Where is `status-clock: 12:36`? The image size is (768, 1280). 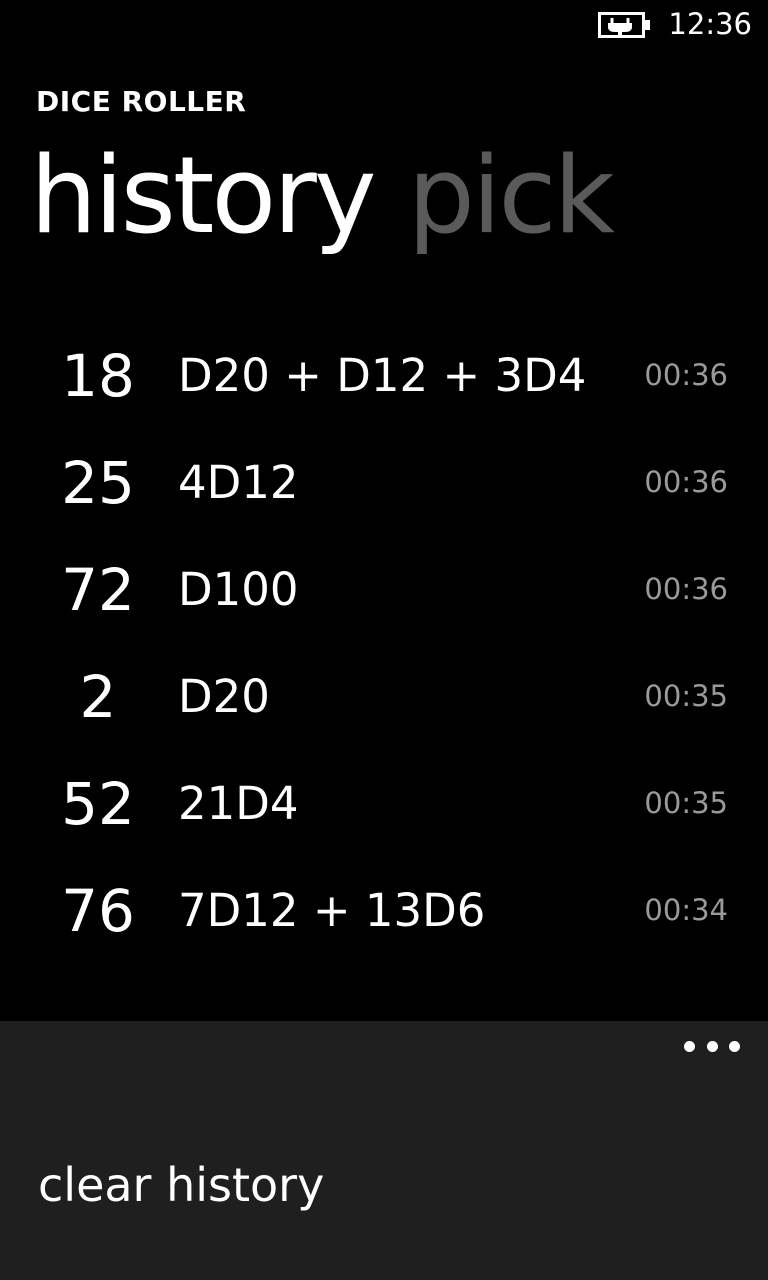 status-clock: 12:36 is located at coordinates (710, 24).